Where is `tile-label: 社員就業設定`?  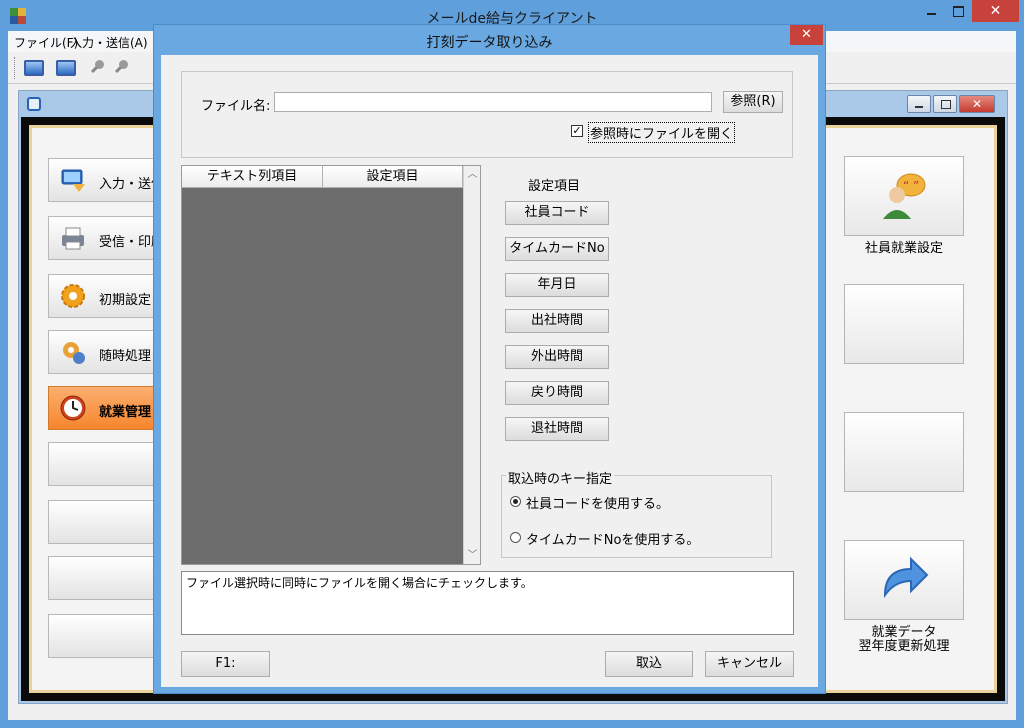
tile-label: 社員就業設定 is located at coordinates (903, 248).